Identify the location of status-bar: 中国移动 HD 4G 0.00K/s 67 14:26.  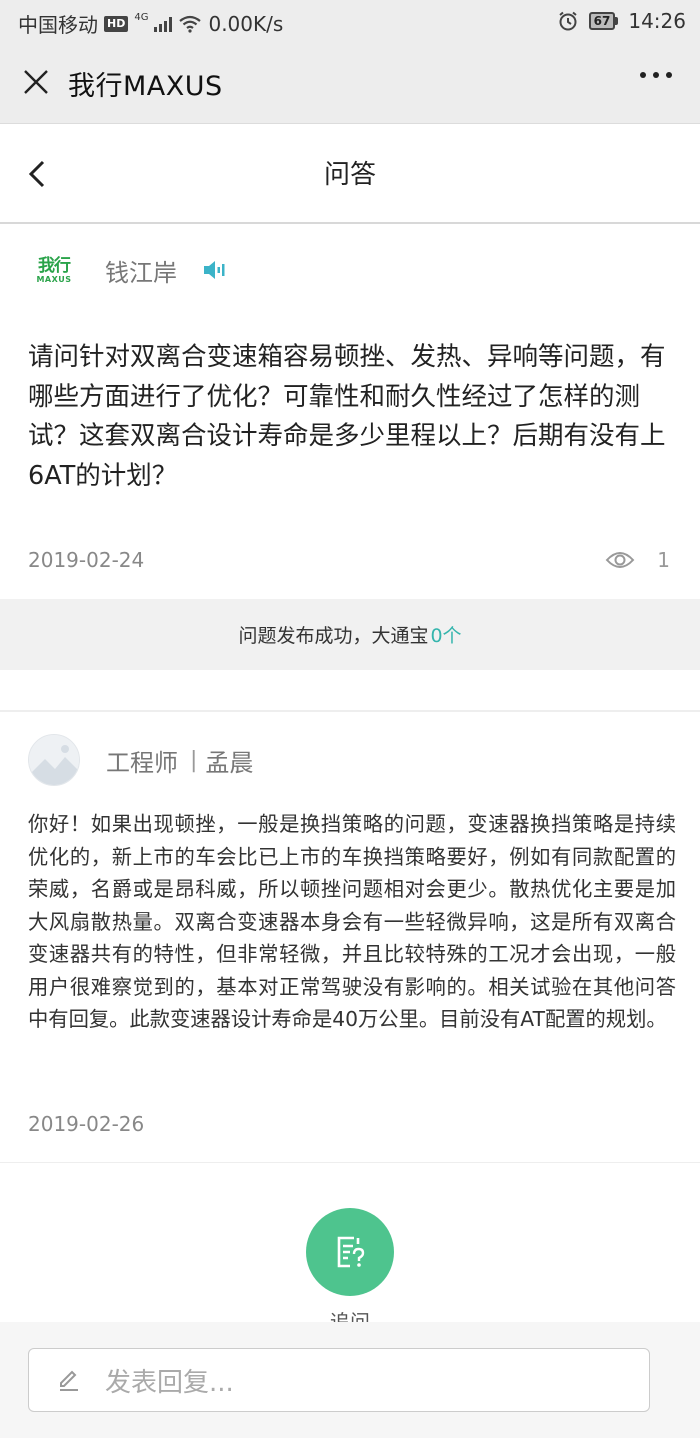
(350, 21).